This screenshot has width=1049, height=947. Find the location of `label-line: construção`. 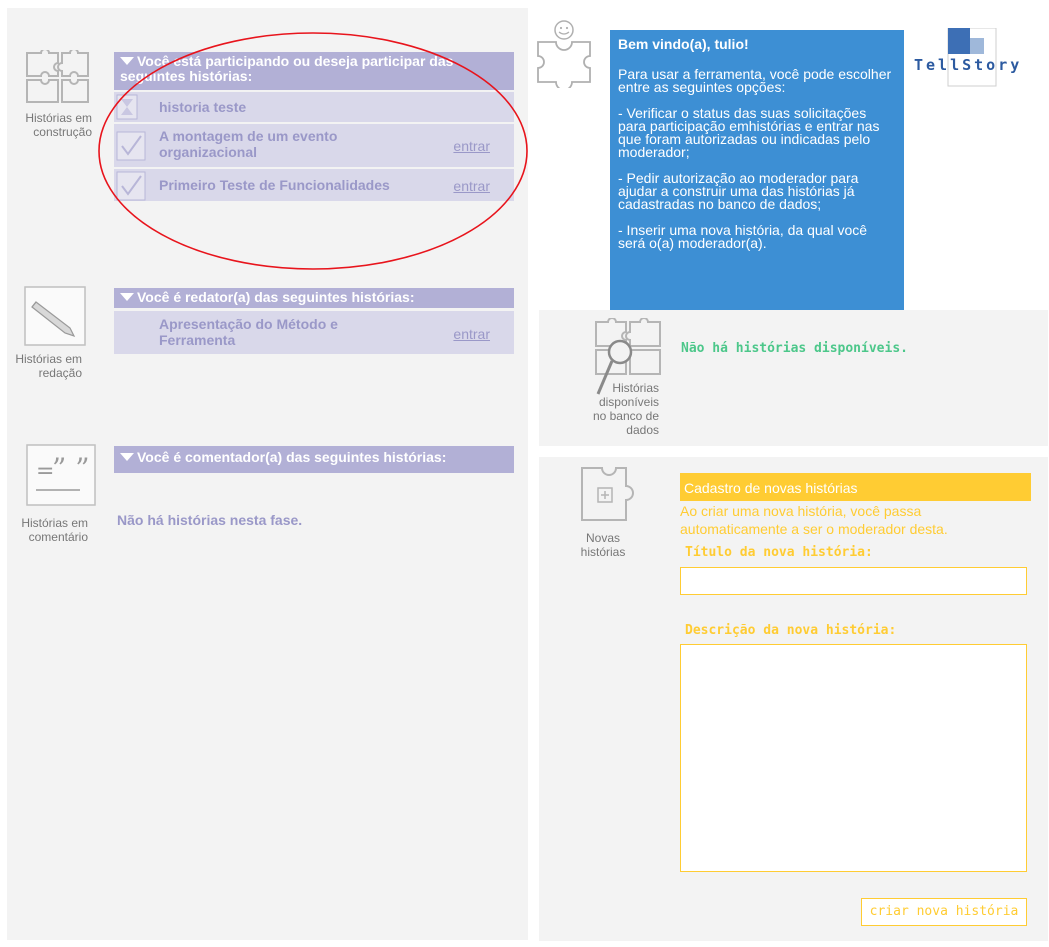

label-line: construção is located at coordinates (62, 132).